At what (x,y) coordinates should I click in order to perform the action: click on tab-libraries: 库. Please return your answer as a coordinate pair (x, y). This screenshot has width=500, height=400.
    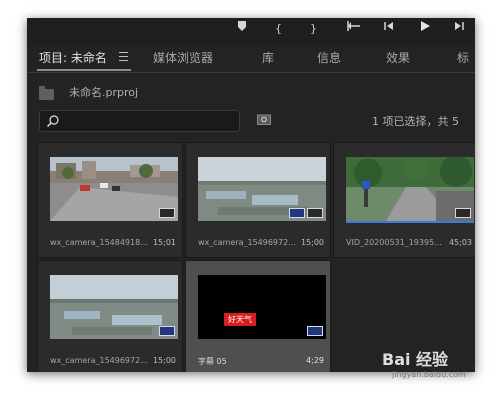
    Looking at the image, I should click on (268, 58).